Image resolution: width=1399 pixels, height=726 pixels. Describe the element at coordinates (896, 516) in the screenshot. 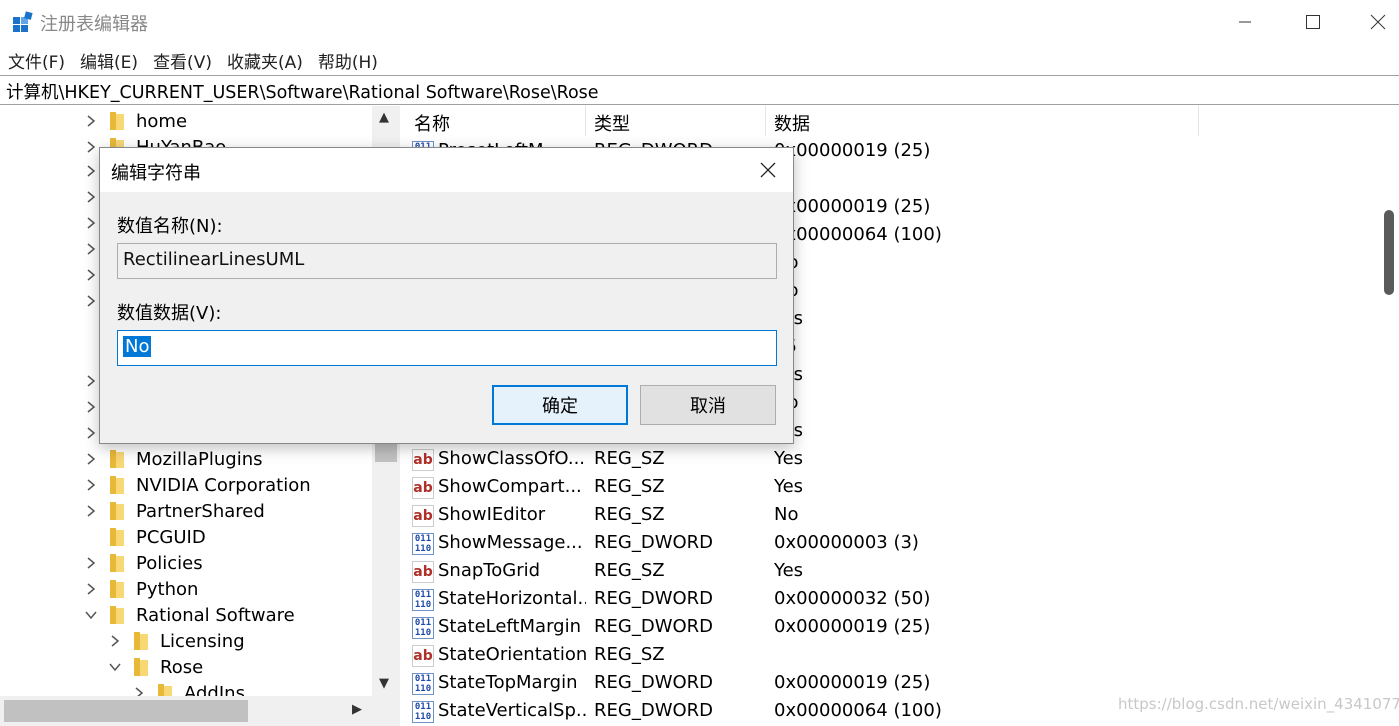

I see `list-item: ab ShowIEditor REG_SZ No` at that location.